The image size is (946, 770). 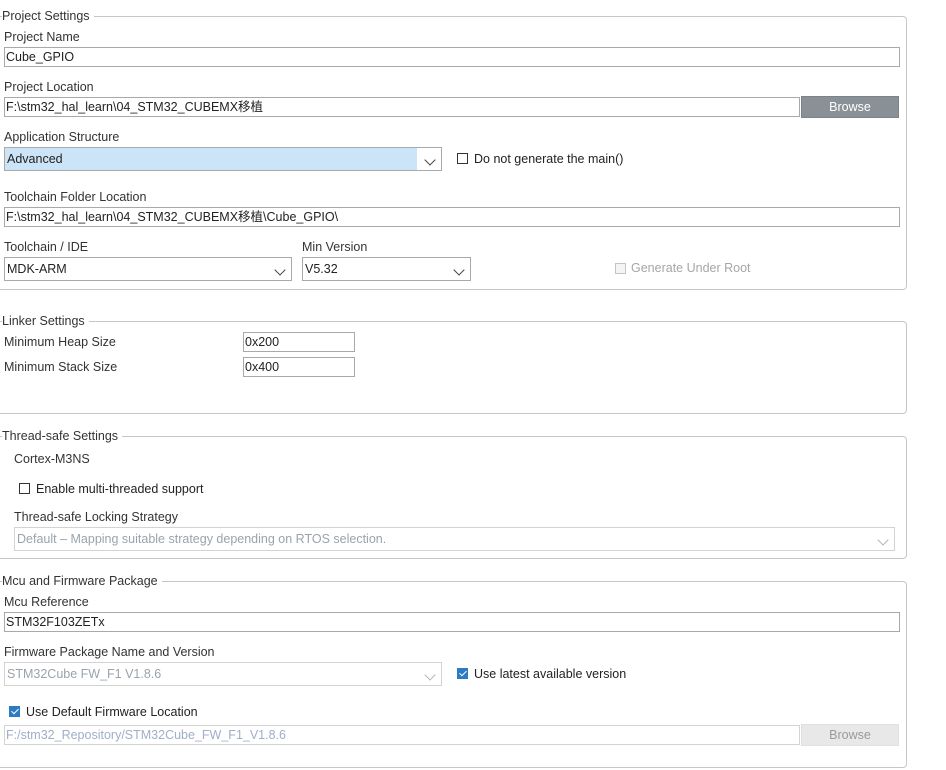 What do you see at coordinates (75, 197) in the screenshot?
I see `toolchain-folder-label: Toolchain Folder Location` at bounding box center [75, 197].